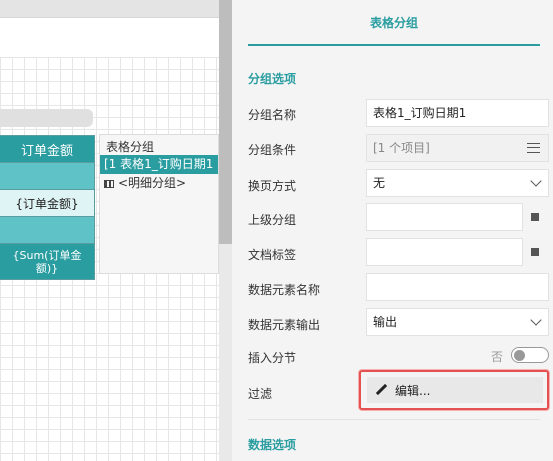 This screenshot has width=553, height=461. What do you see at coordinates (47, 149) in the screenshot?
I see `table-header-cell: 订单金额` at bounding box center [47, 149].